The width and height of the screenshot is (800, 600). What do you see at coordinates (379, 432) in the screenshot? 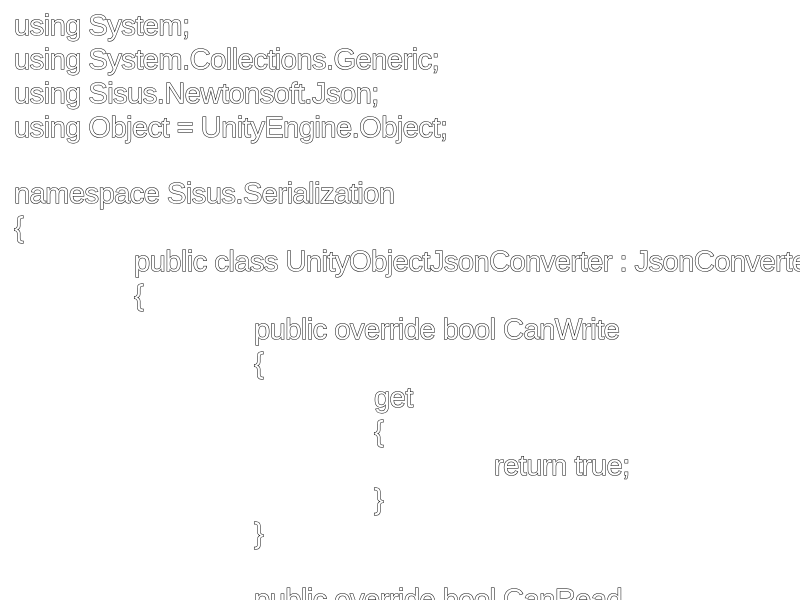
I see `code-line-13: {` at bounding box center [379, 432].